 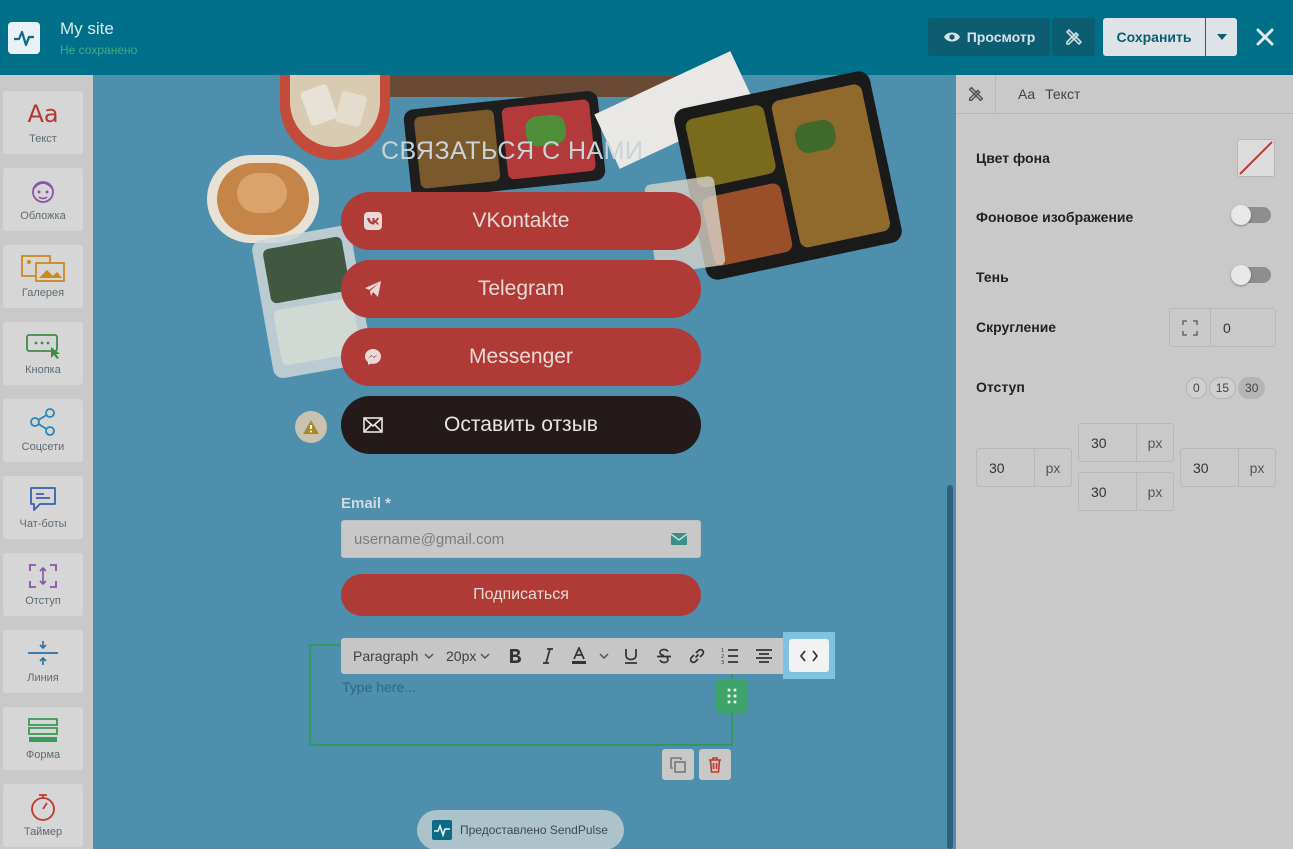 I want to click on breadcrumb-text: Aa Текст, so click(x=1038, y=94).